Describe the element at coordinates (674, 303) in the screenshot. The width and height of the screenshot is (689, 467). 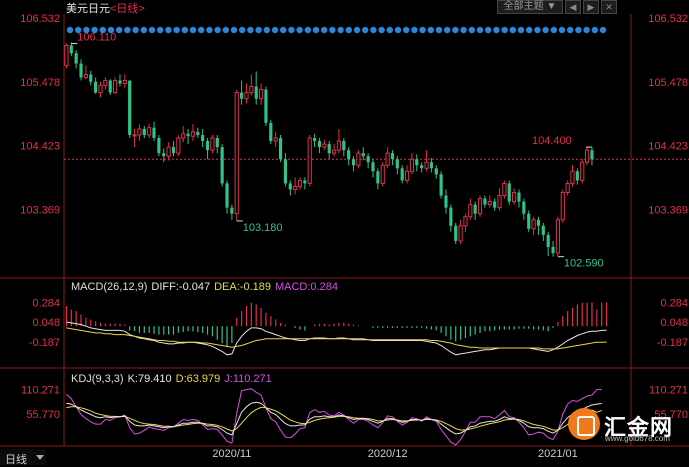
I see `macd-y-tick-right: 0.284` at that location.